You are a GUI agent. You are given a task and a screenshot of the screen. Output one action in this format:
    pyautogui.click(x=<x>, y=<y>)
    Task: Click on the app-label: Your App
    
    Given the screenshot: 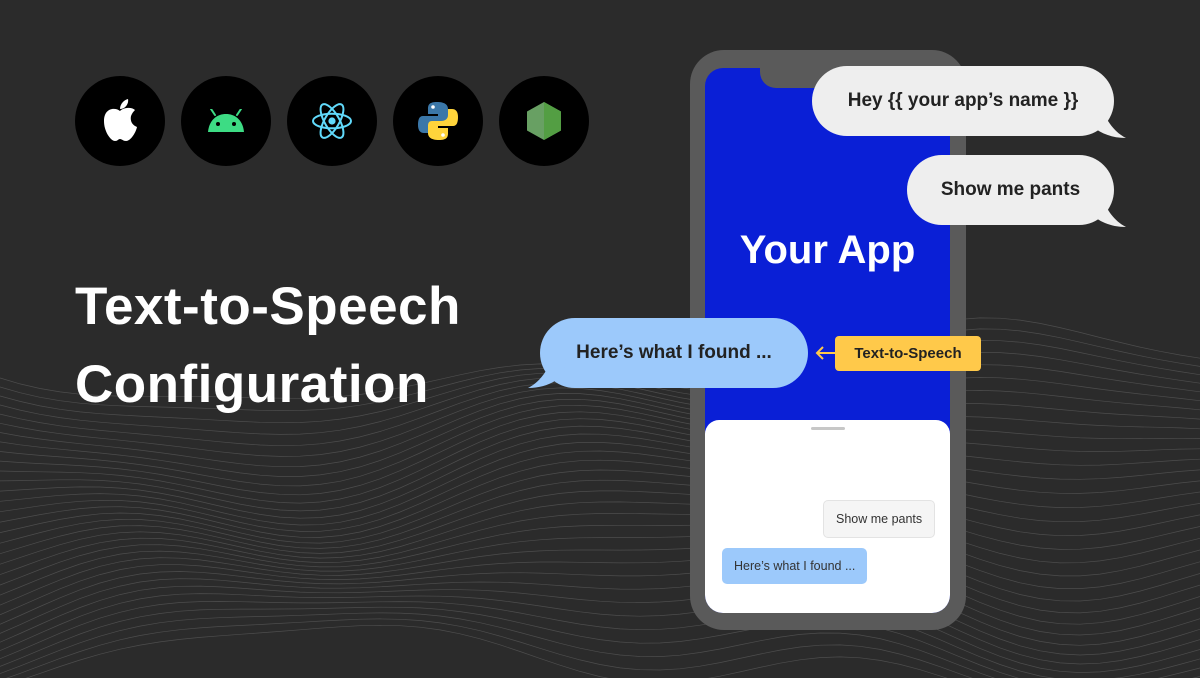 What is the action you would take?
    pyautogui.click(x=827, y=250)
    